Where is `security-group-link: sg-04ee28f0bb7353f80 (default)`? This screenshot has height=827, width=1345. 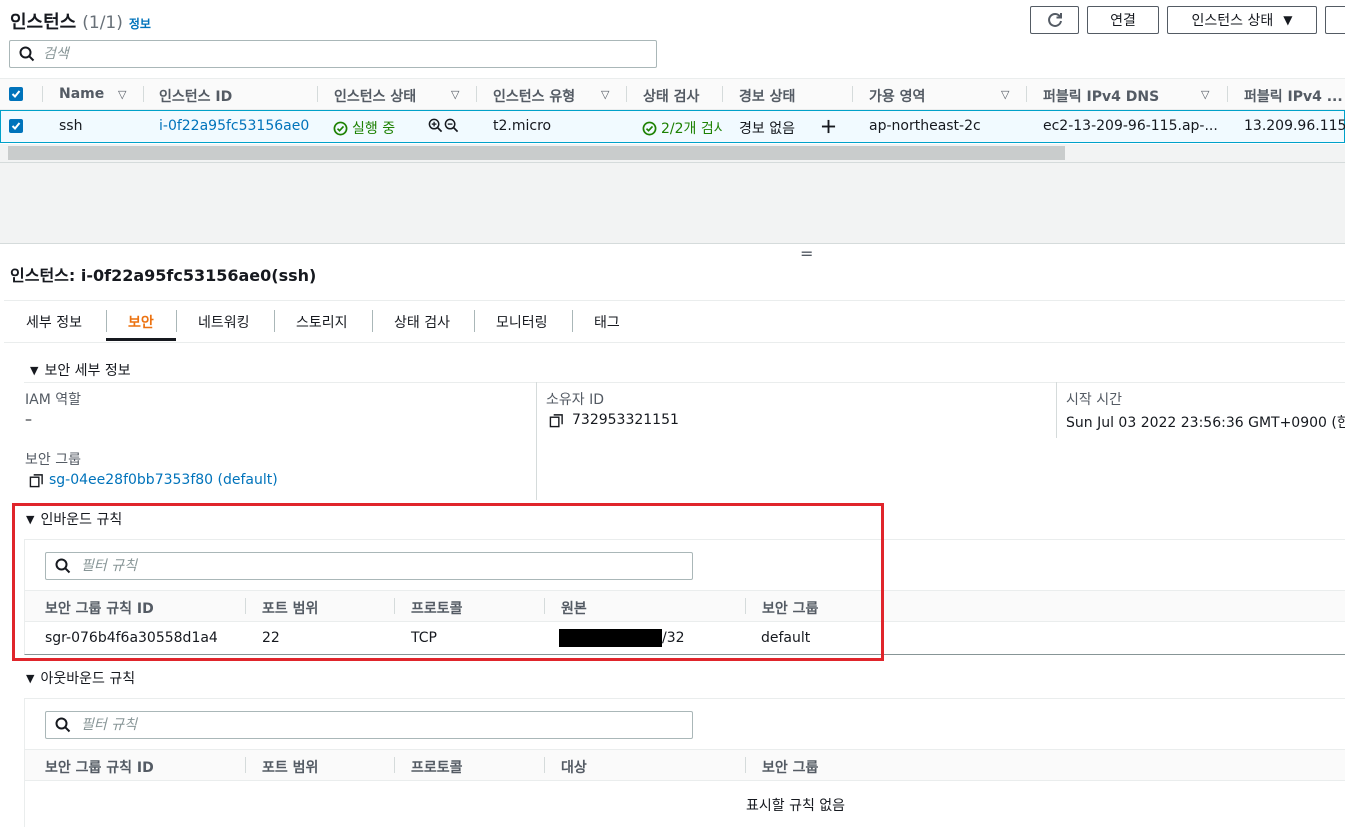
security-group-link: sg-04ee28f0bb7353f80 (default) is located at coordinates (163, 480).